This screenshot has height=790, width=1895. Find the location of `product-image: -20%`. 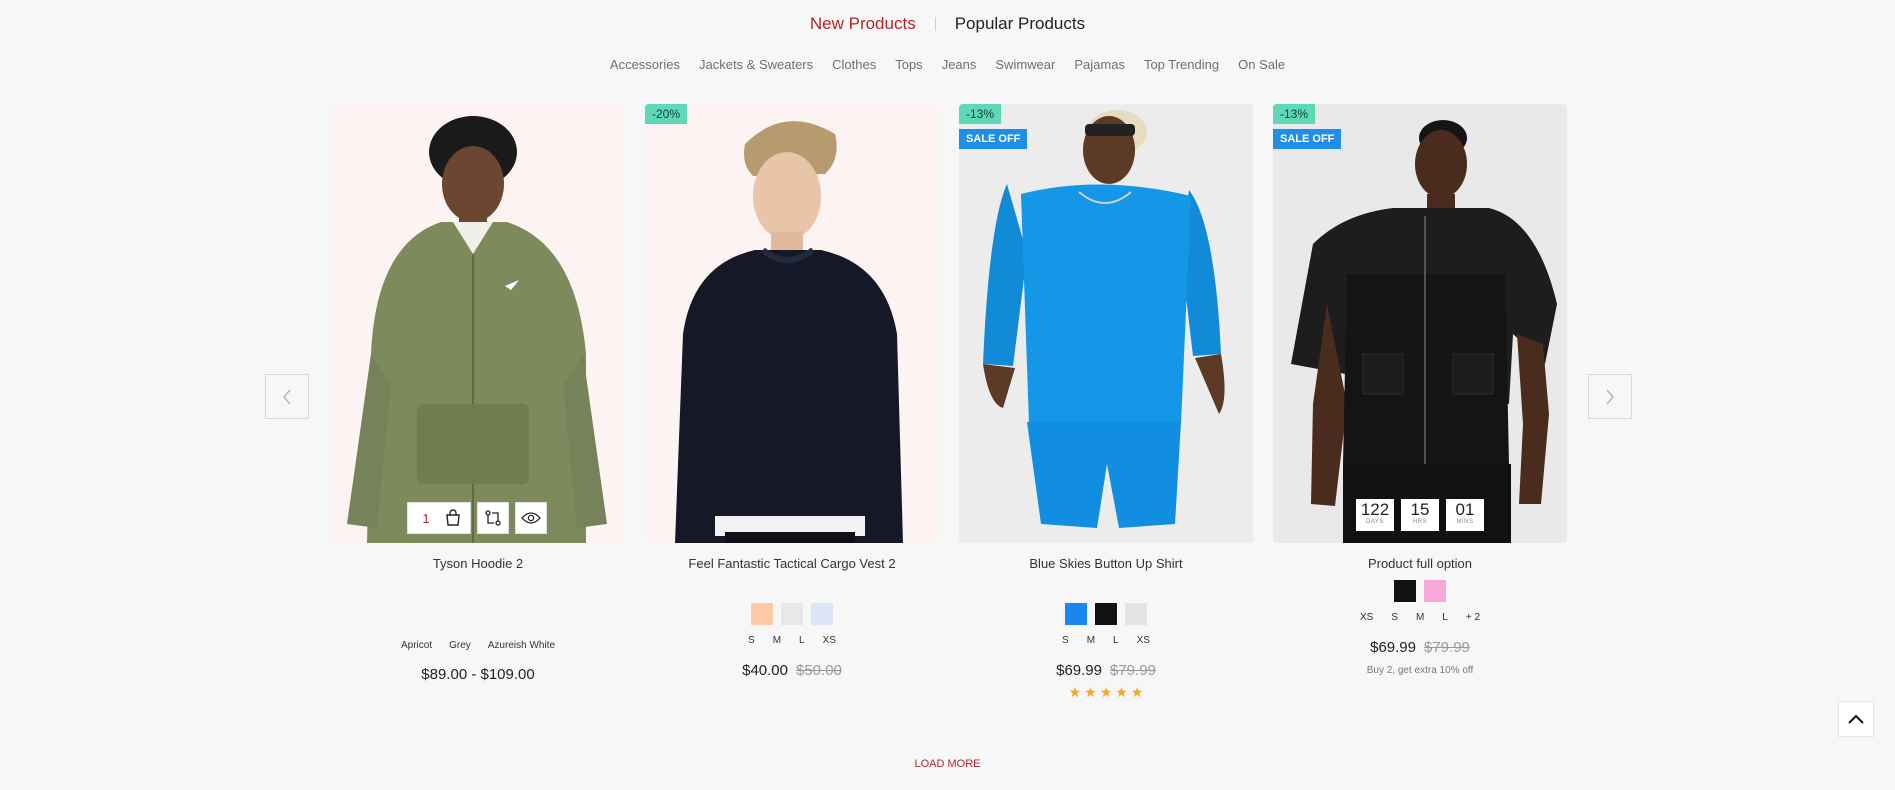

product-image: -20% is located at coordinates (792, 323).